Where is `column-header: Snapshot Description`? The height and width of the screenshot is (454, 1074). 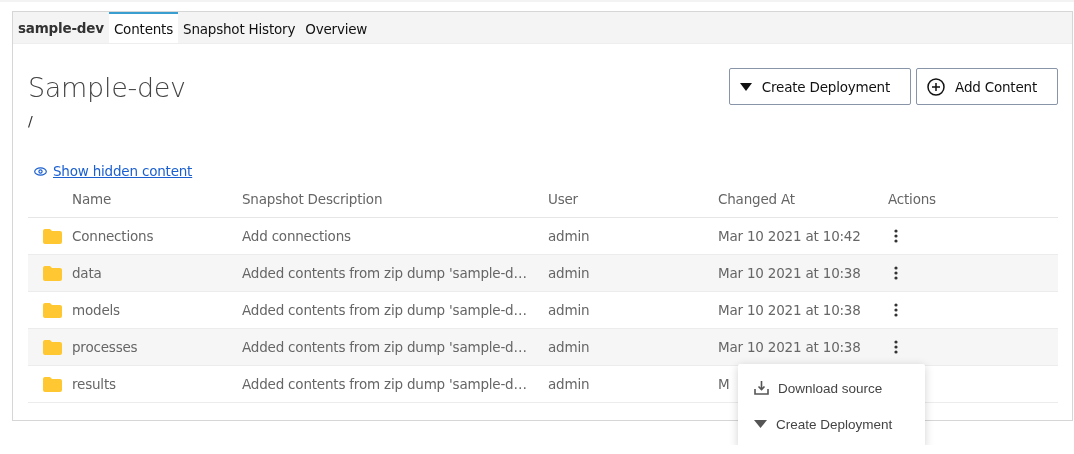
column-header: Snapshot Description is located at coordinates (313, 199).